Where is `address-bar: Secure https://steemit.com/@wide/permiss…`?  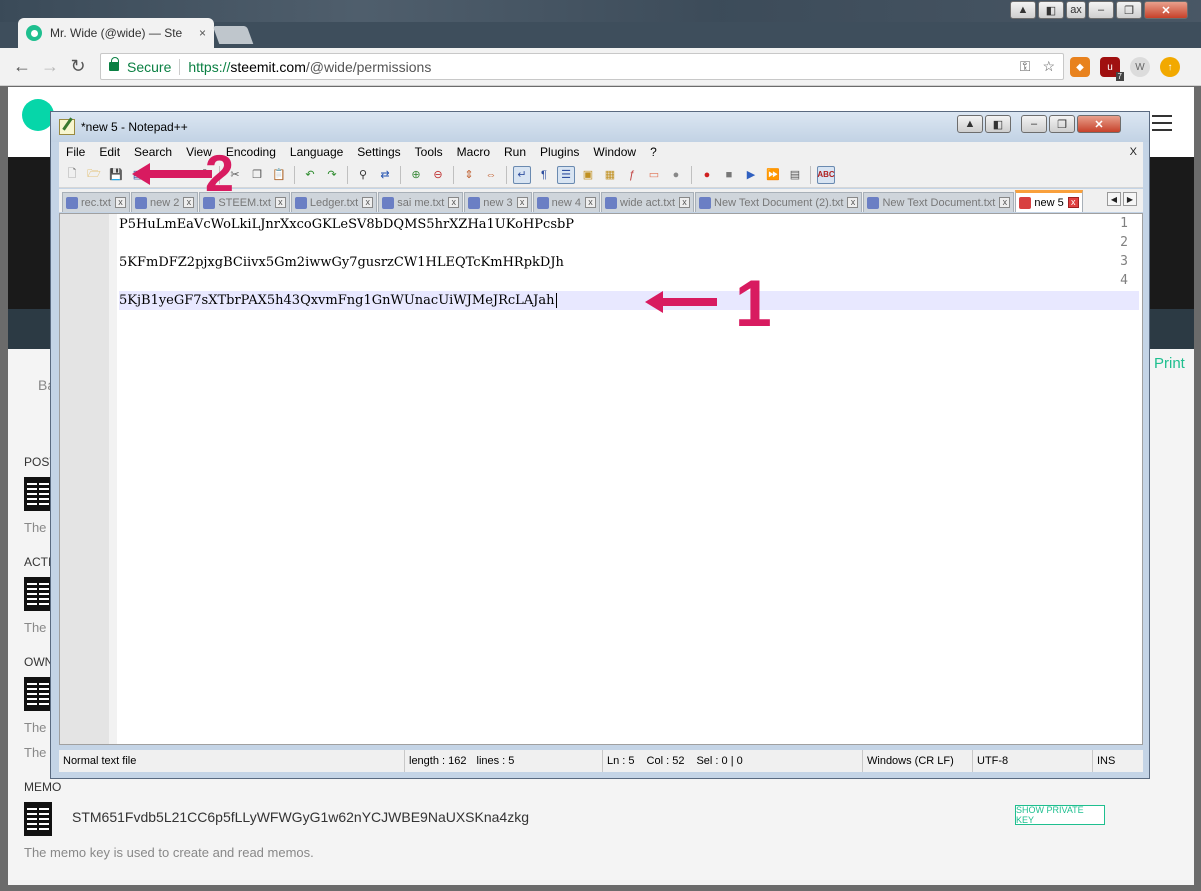 address-bar: Secure https://steemit.com/@wide/permiss… is located at coordinates (582, 66).